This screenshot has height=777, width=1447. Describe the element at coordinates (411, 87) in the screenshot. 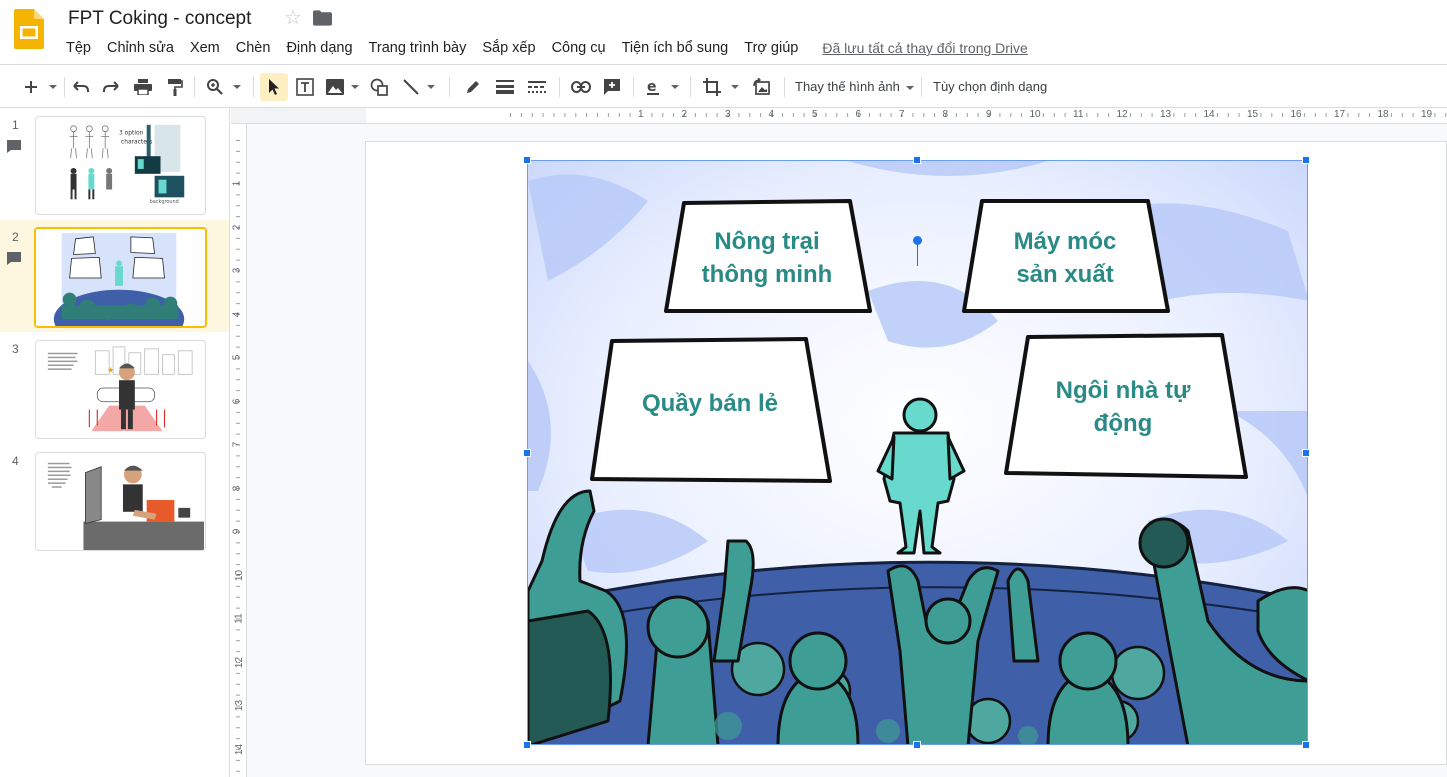

I see `line-icon` at that location.